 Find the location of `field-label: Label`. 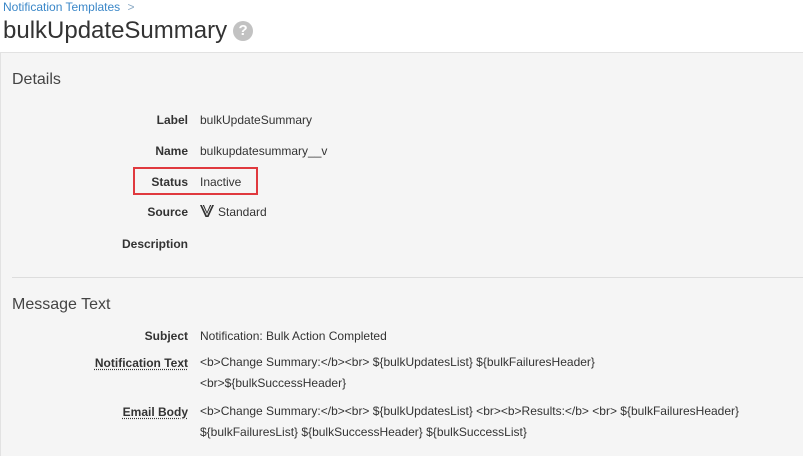

field-label: Label is located at coordinates (172, 120).